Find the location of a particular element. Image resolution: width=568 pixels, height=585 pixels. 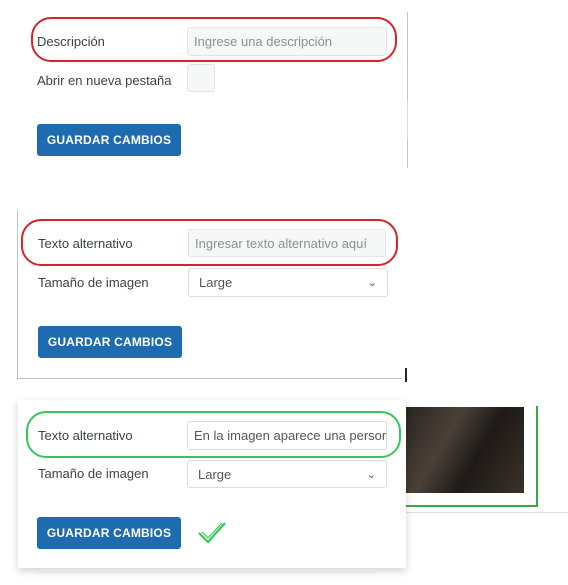

panel2-bottom-border is located at coordinates (209, 378).